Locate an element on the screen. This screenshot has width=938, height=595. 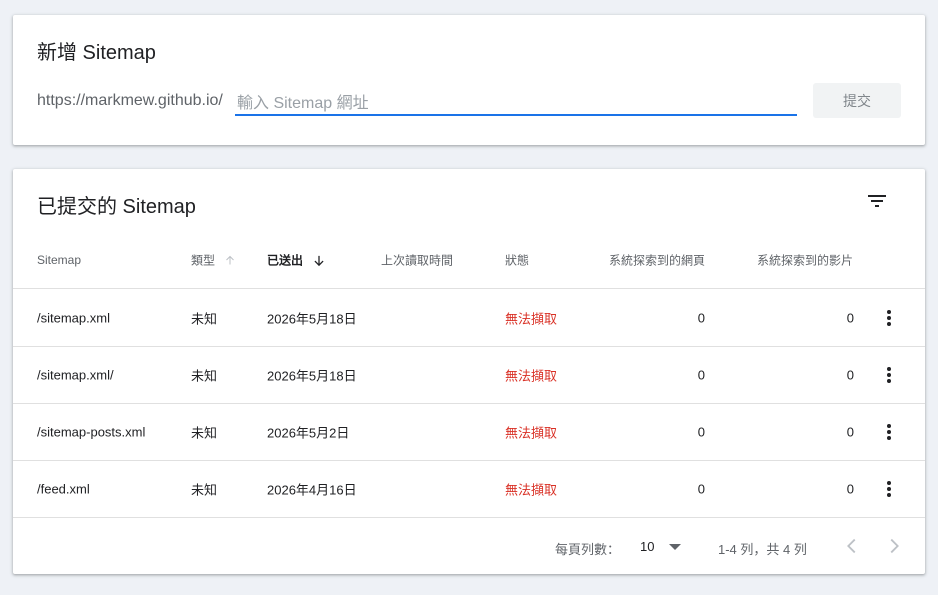
cell-sitemap: /sitemap.xml/ is located at coordinates (75, 375).